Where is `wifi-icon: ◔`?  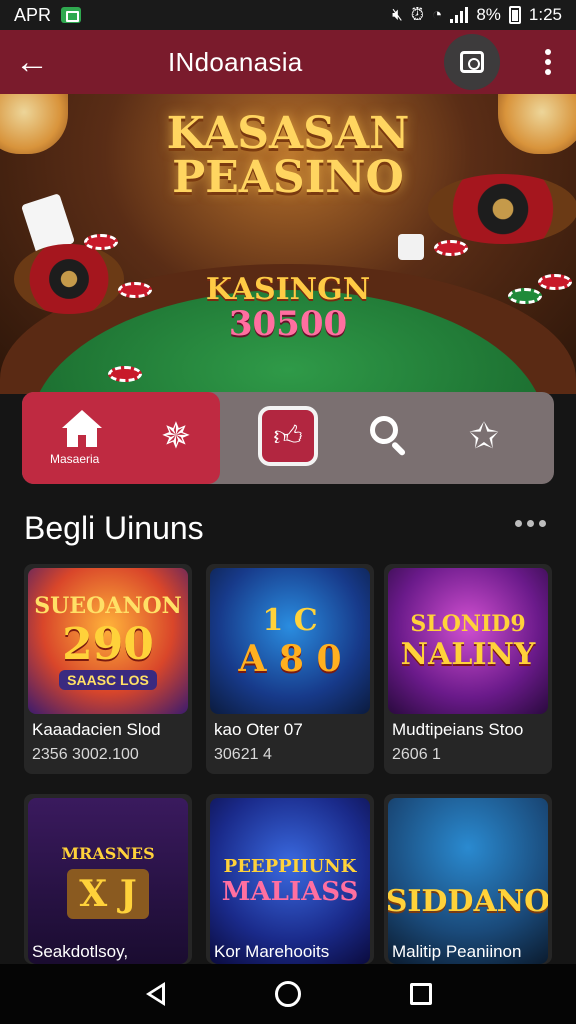
wifi-icon: ◔ is located at coordinates (437, 14).